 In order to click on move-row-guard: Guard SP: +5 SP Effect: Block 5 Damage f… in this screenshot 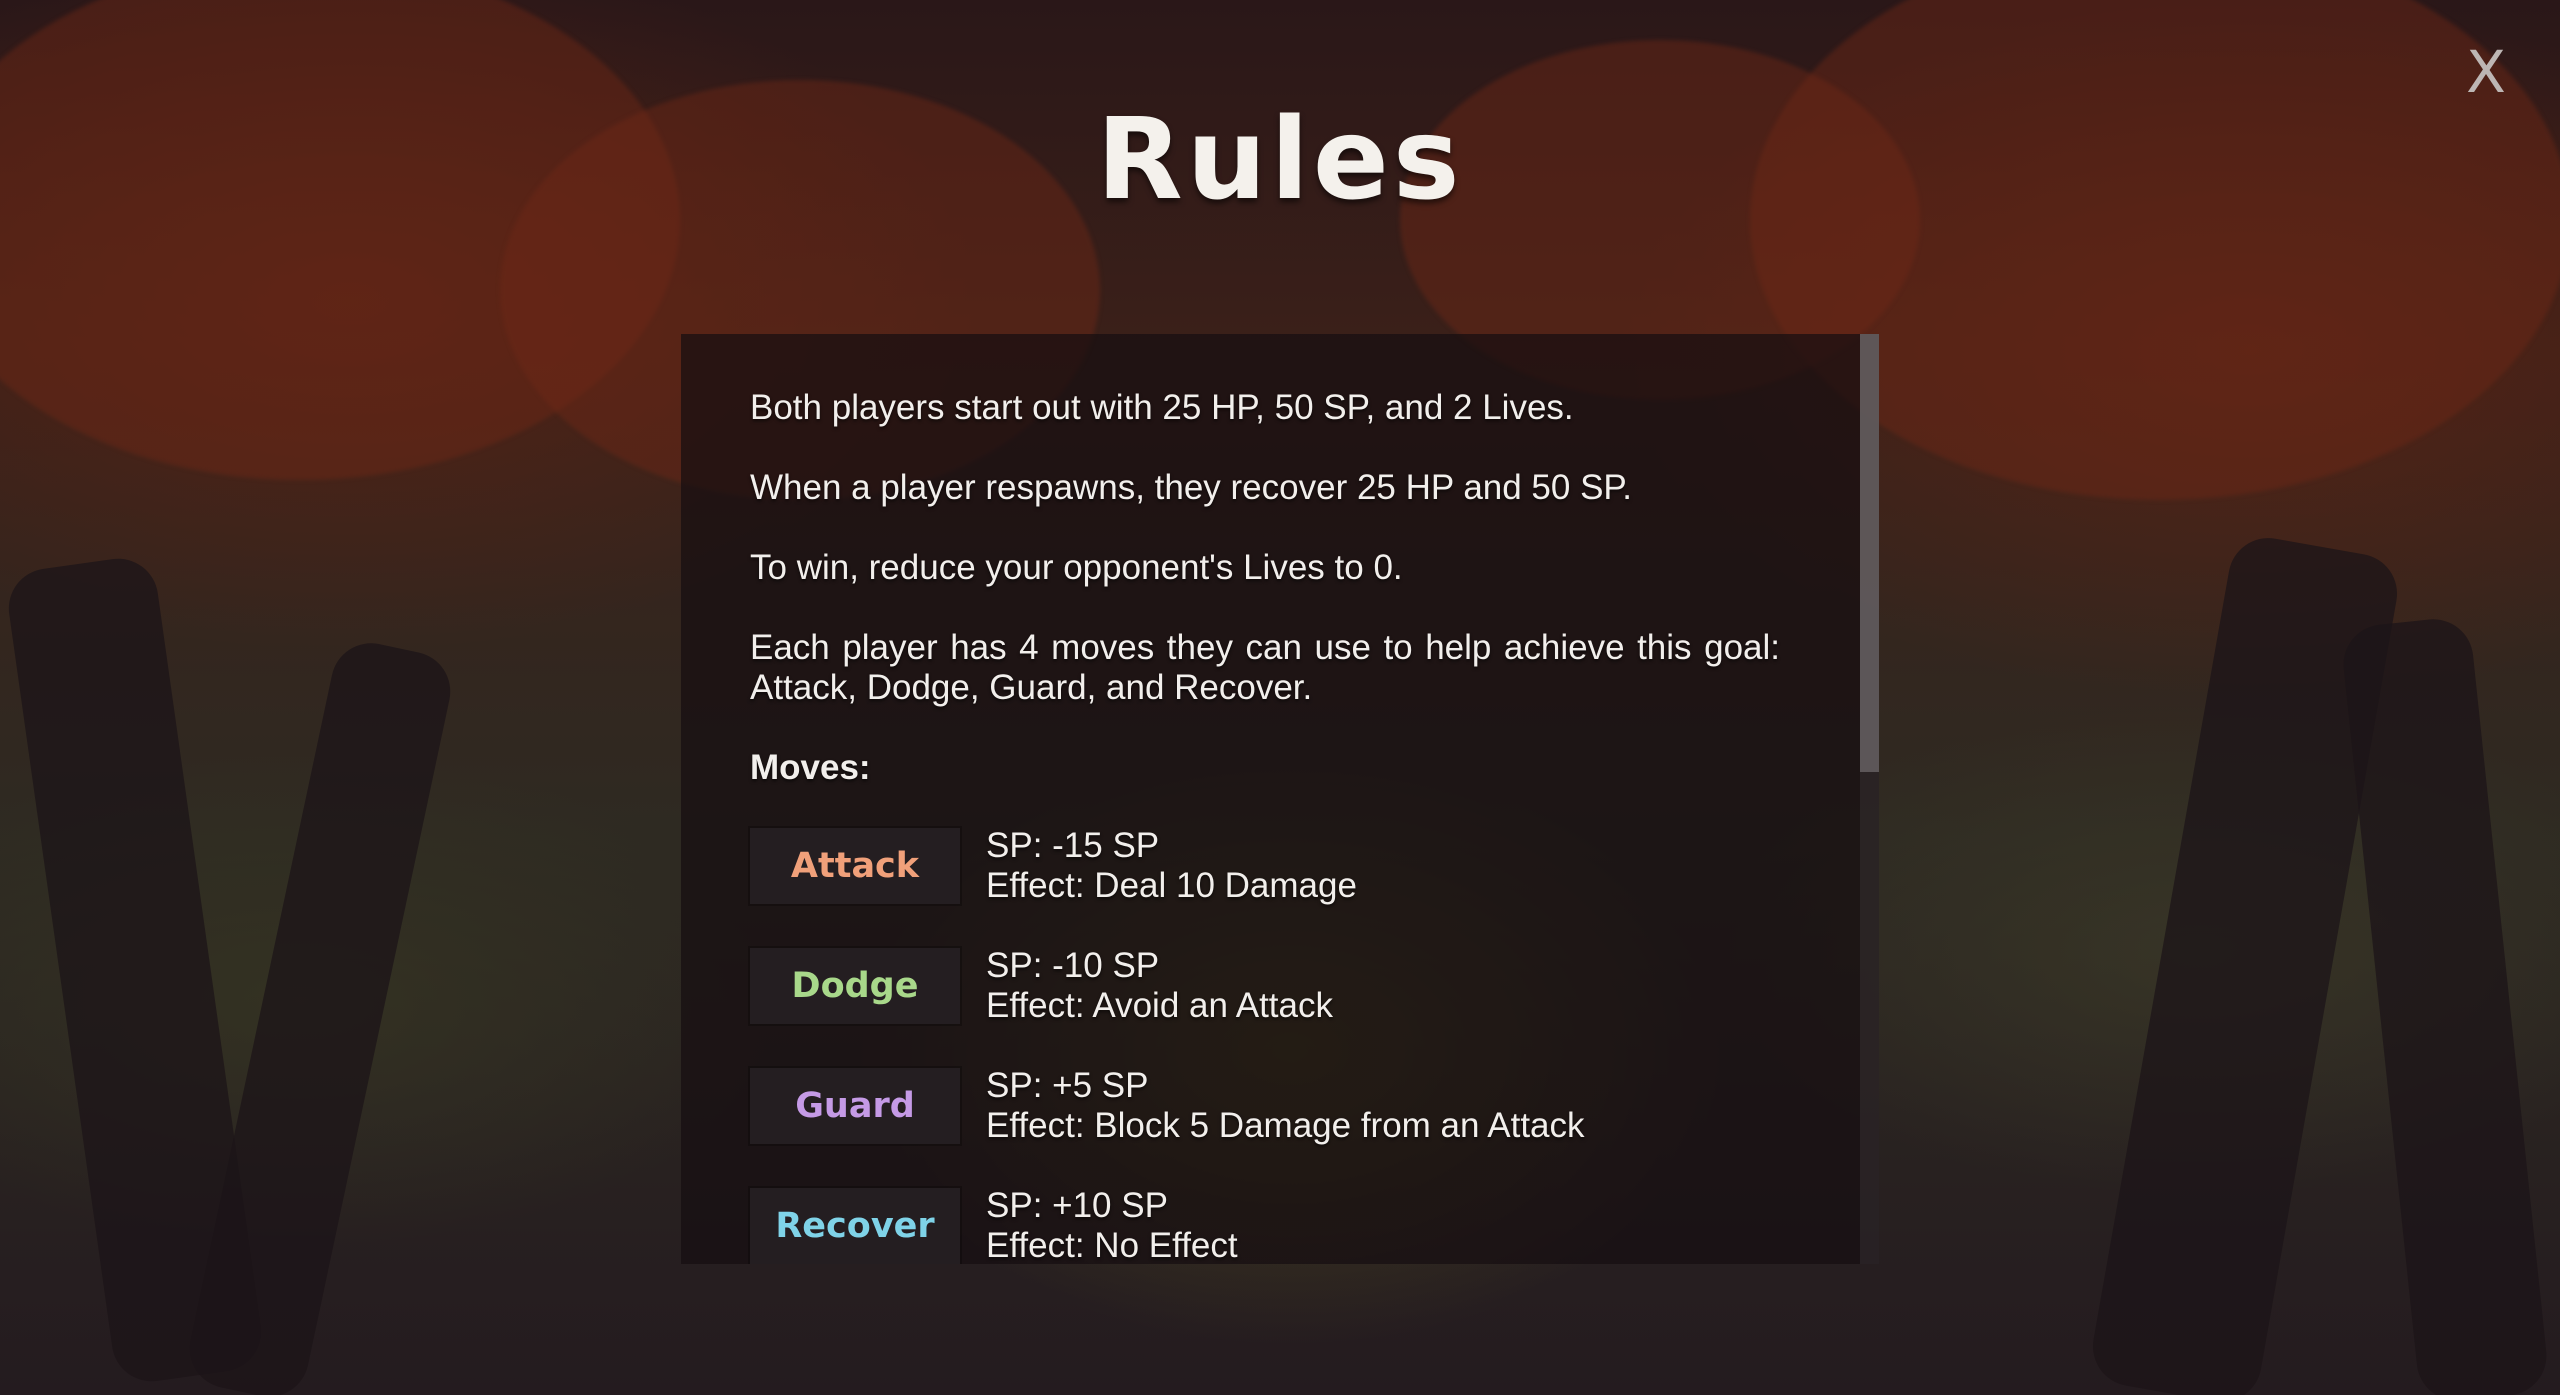, I will do `click(1265, 1106)`.